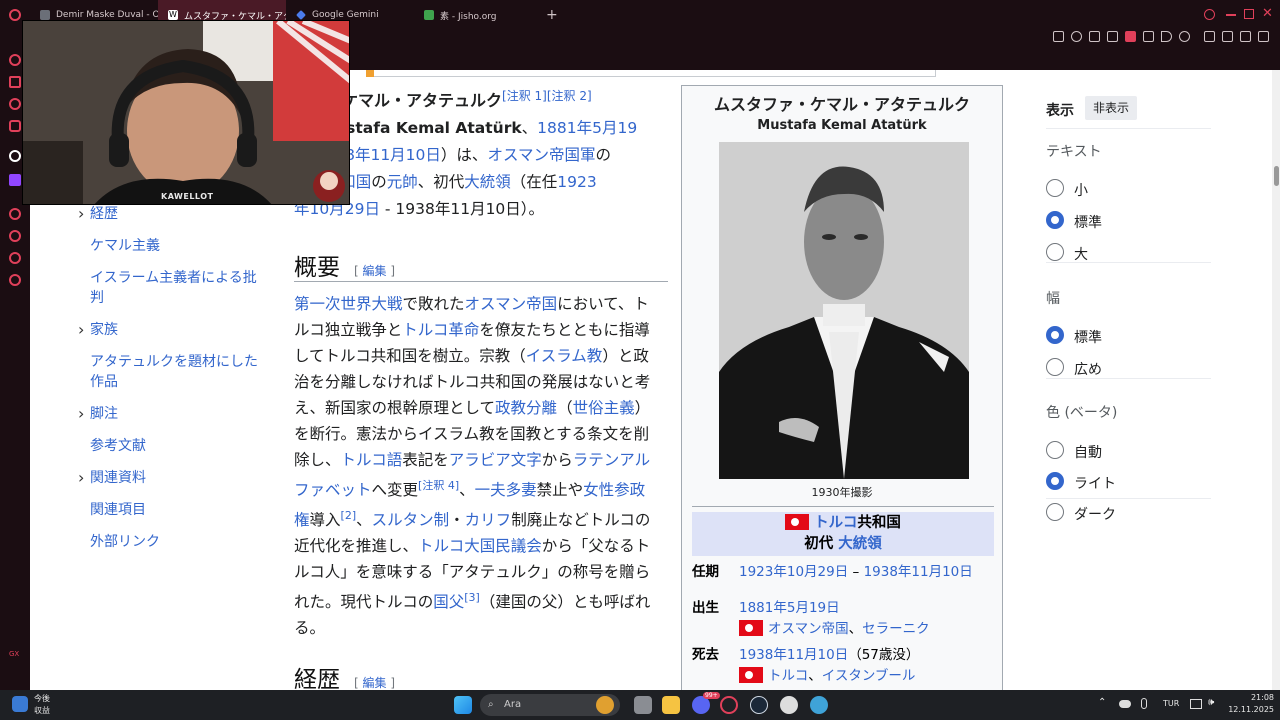 This screenshot has width=1280, height=720. I want to click on article-link: スルタン制, so click(411, 520).